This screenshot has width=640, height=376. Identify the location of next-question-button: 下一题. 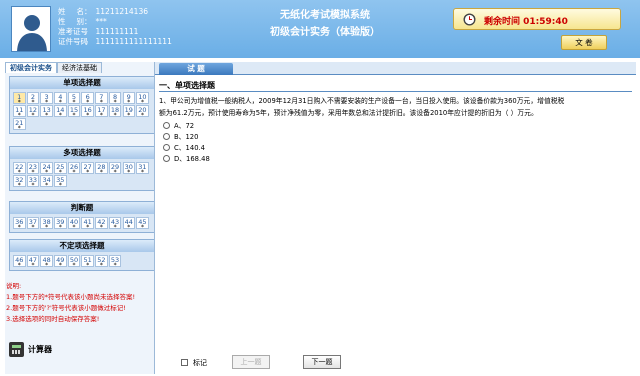
(322, 362).